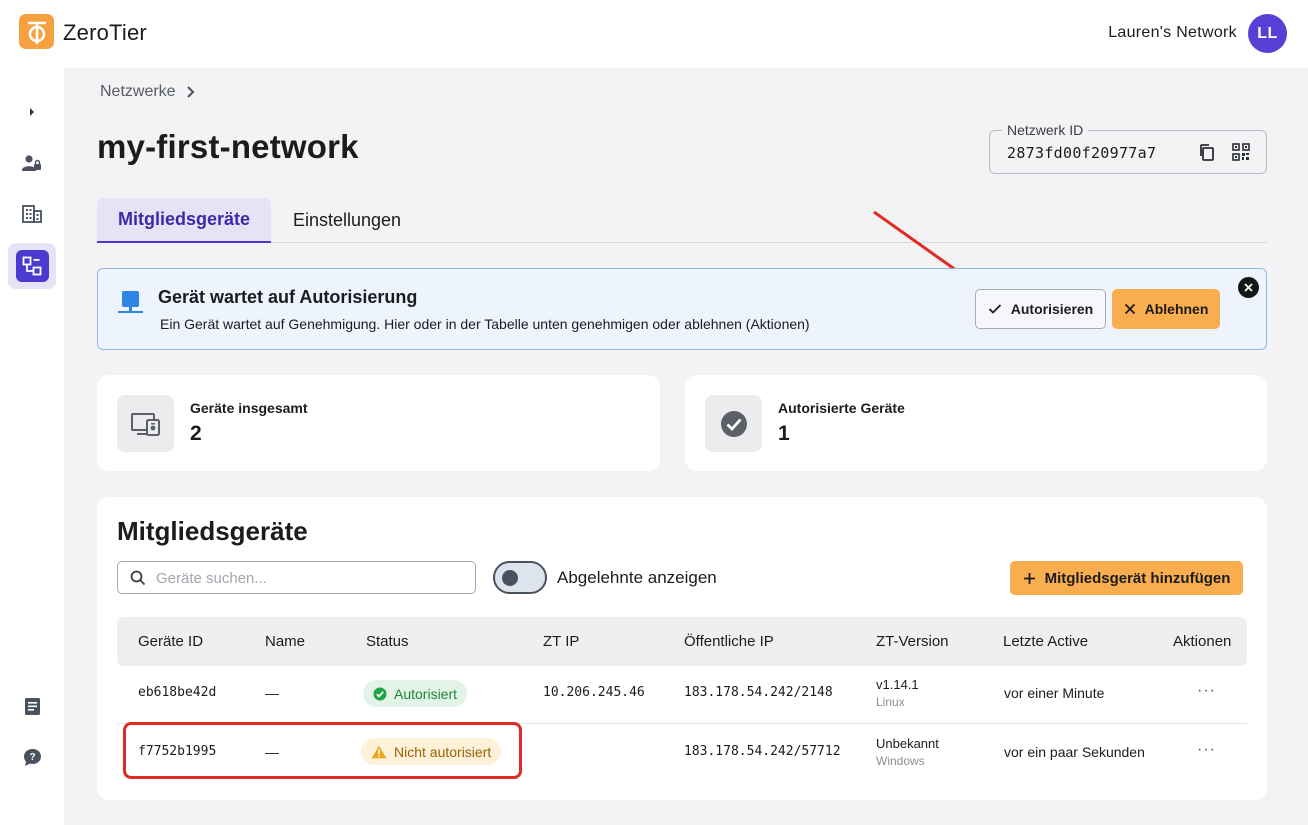 The image size is (1308, 825). What do you see at coordinates (1074, 752) in the screenshot?
I see `last-active: vor ein paar Sekunden` at bounding box center [1074, 752].